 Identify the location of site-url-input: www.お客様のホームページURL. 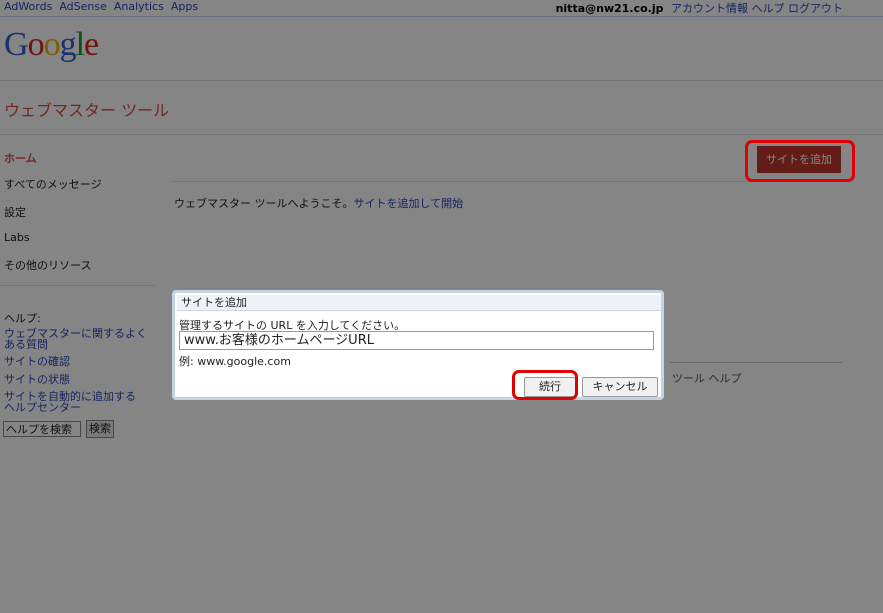
(416, 340).